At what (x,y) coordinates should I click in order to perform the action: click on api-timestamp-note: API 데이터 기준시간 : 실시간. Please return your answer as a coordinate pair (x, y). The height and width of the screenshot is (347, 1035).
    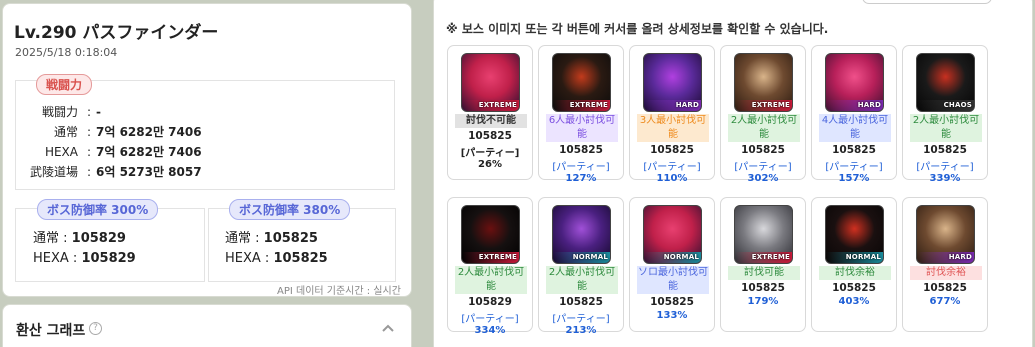
    Looking at the image, I should click on (339, 291).